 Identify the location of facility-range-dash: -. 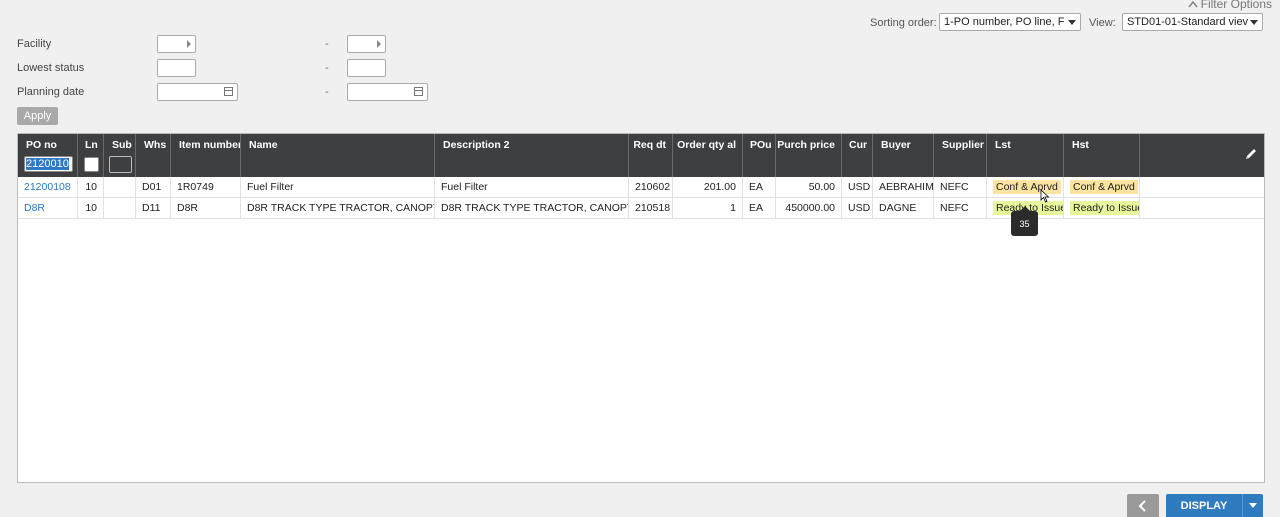
(327, 44).